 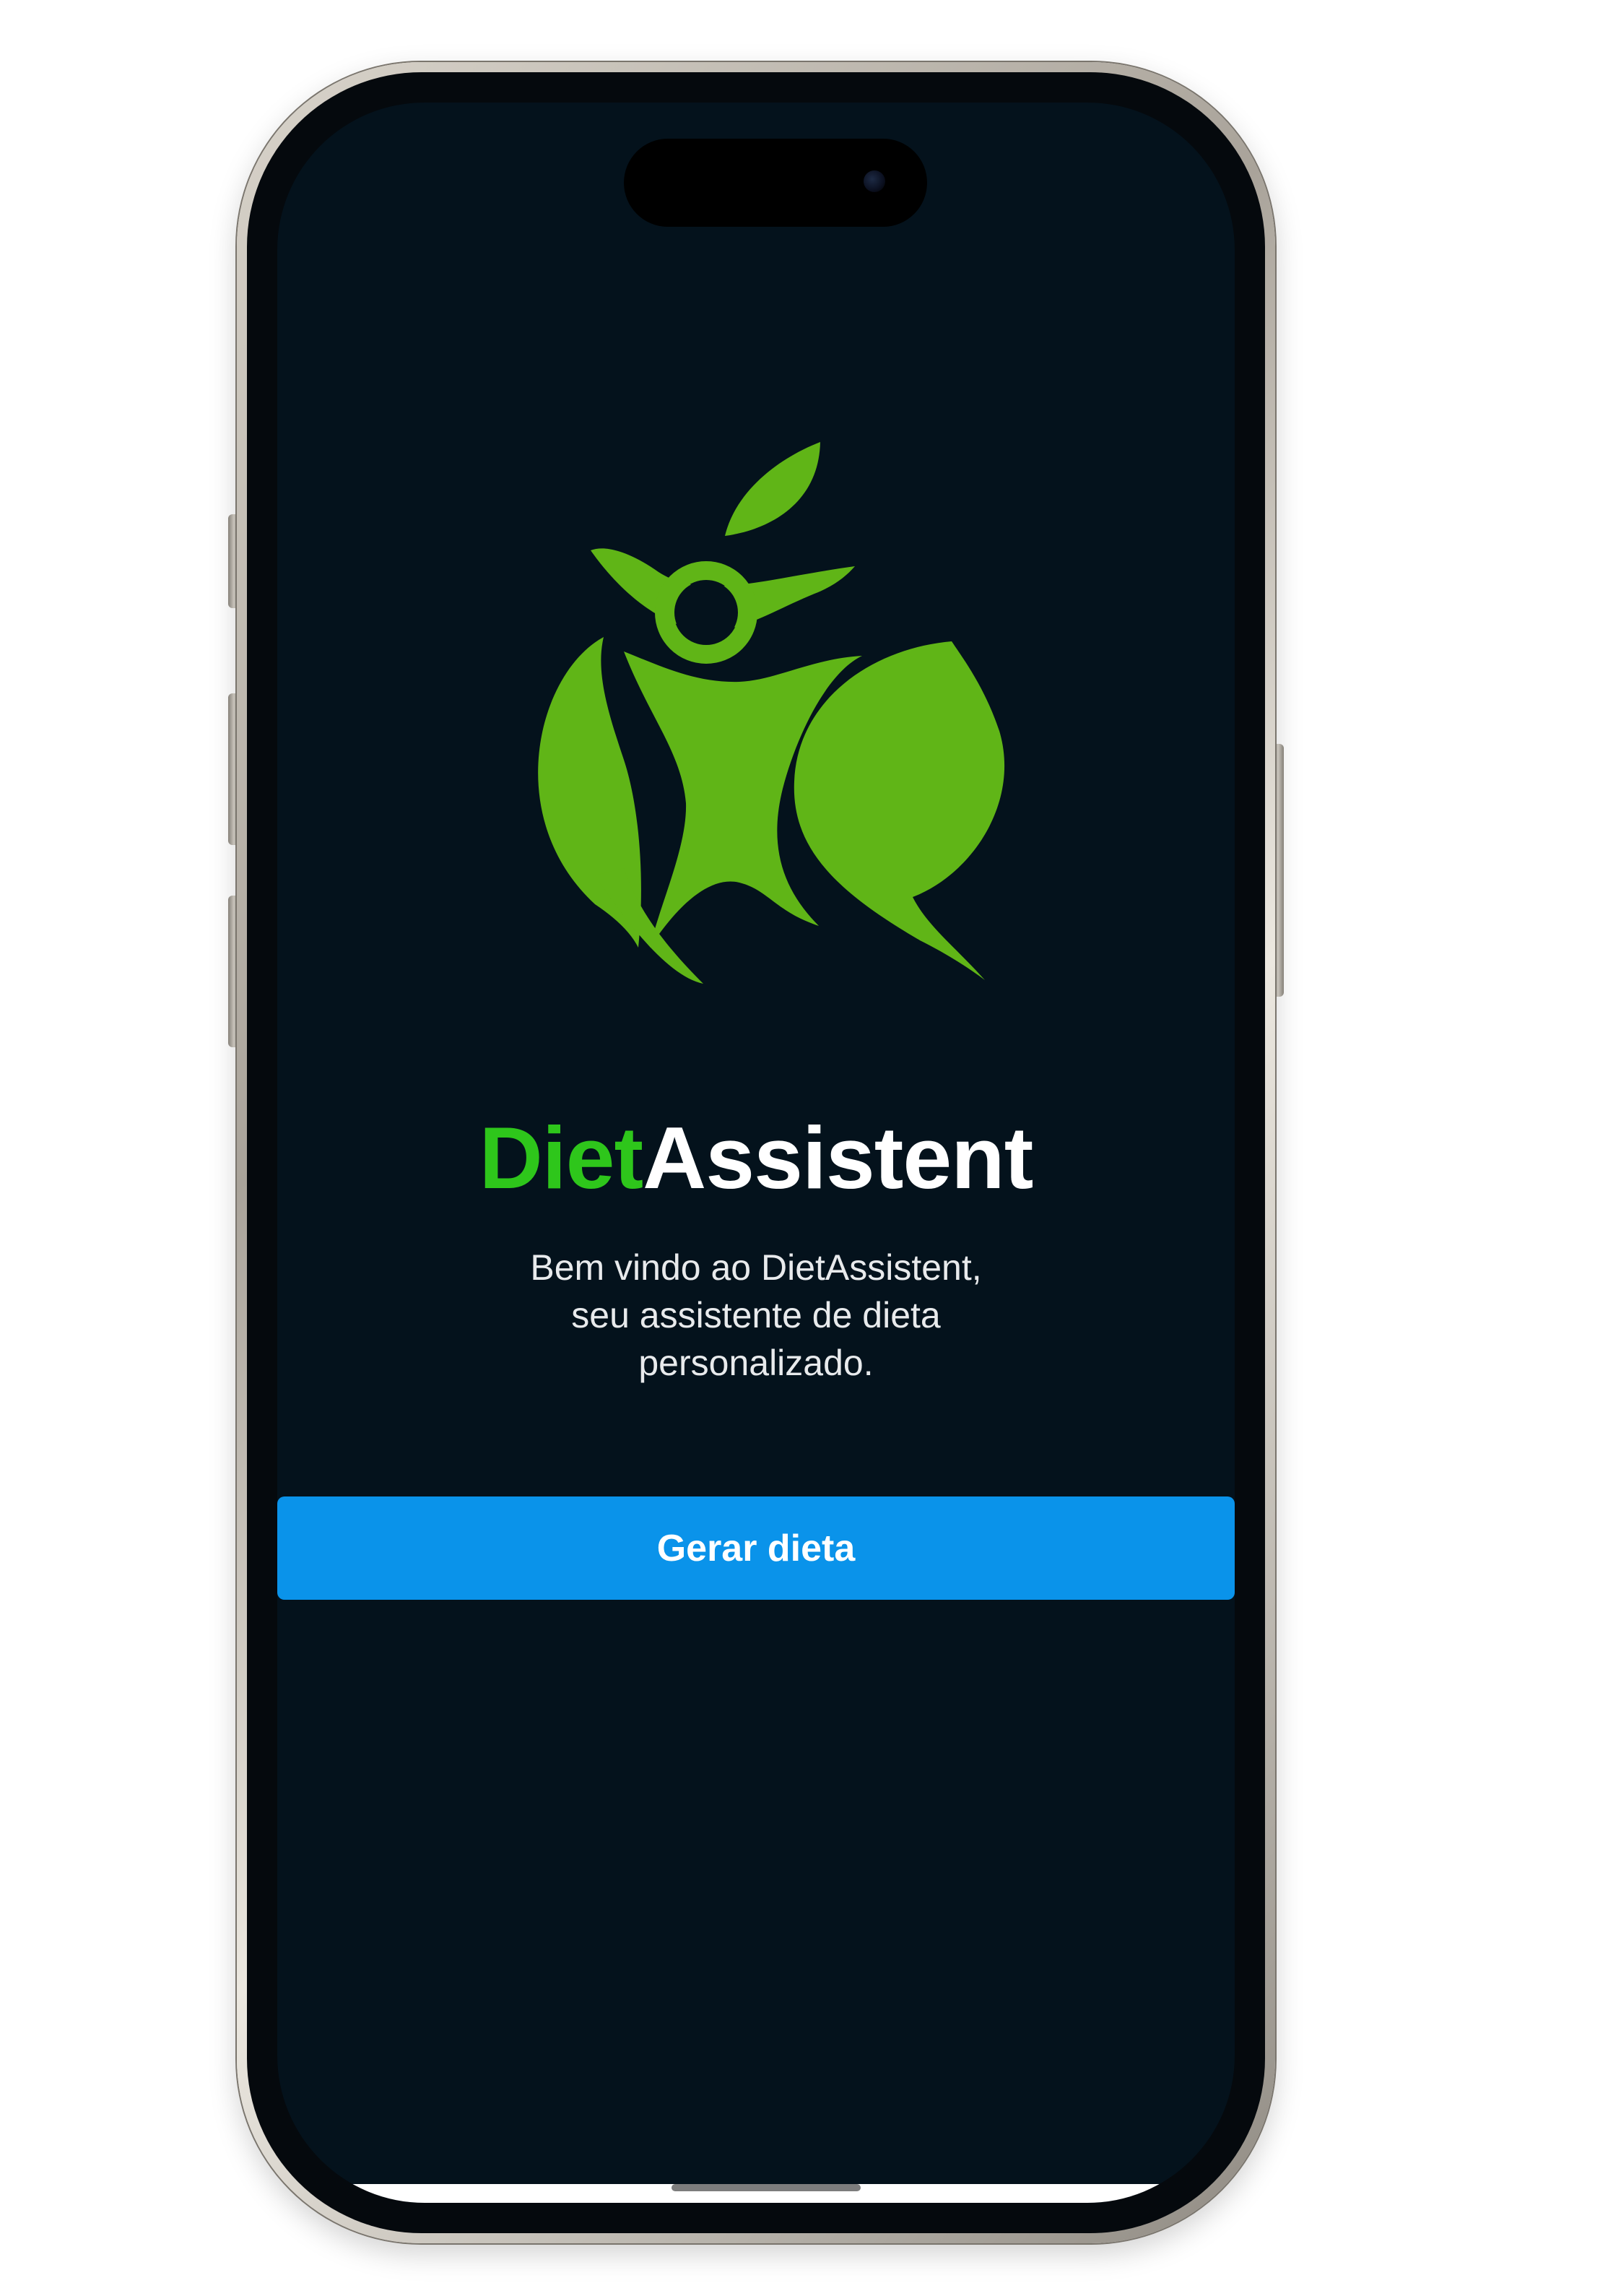 I want to click on home-indicator, so click(x=766, y=2187).